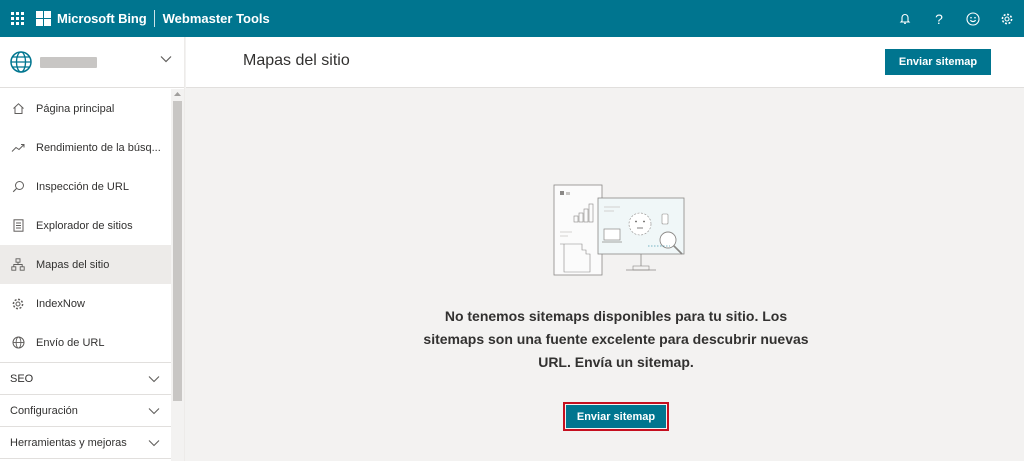 This screenshot has height=461, width=1024. I want to click on scrollbar-thumb, so click(177, 251).